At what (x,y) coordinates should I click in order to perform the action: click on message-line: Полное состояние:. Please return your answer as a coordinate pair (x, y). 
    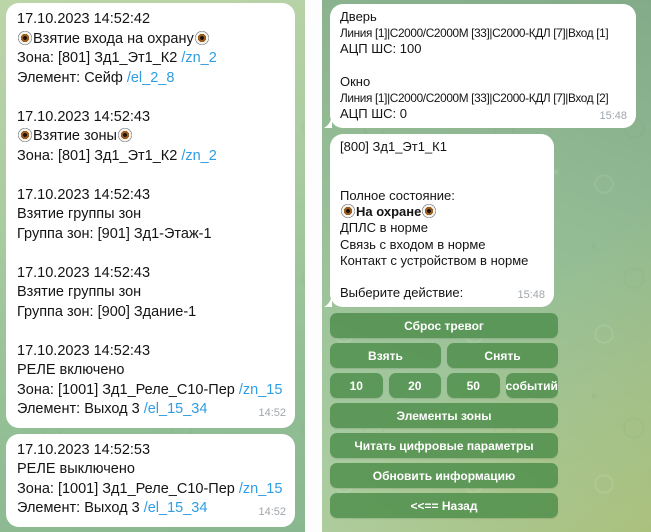
    Looking at the image, I should click on (442, 196).